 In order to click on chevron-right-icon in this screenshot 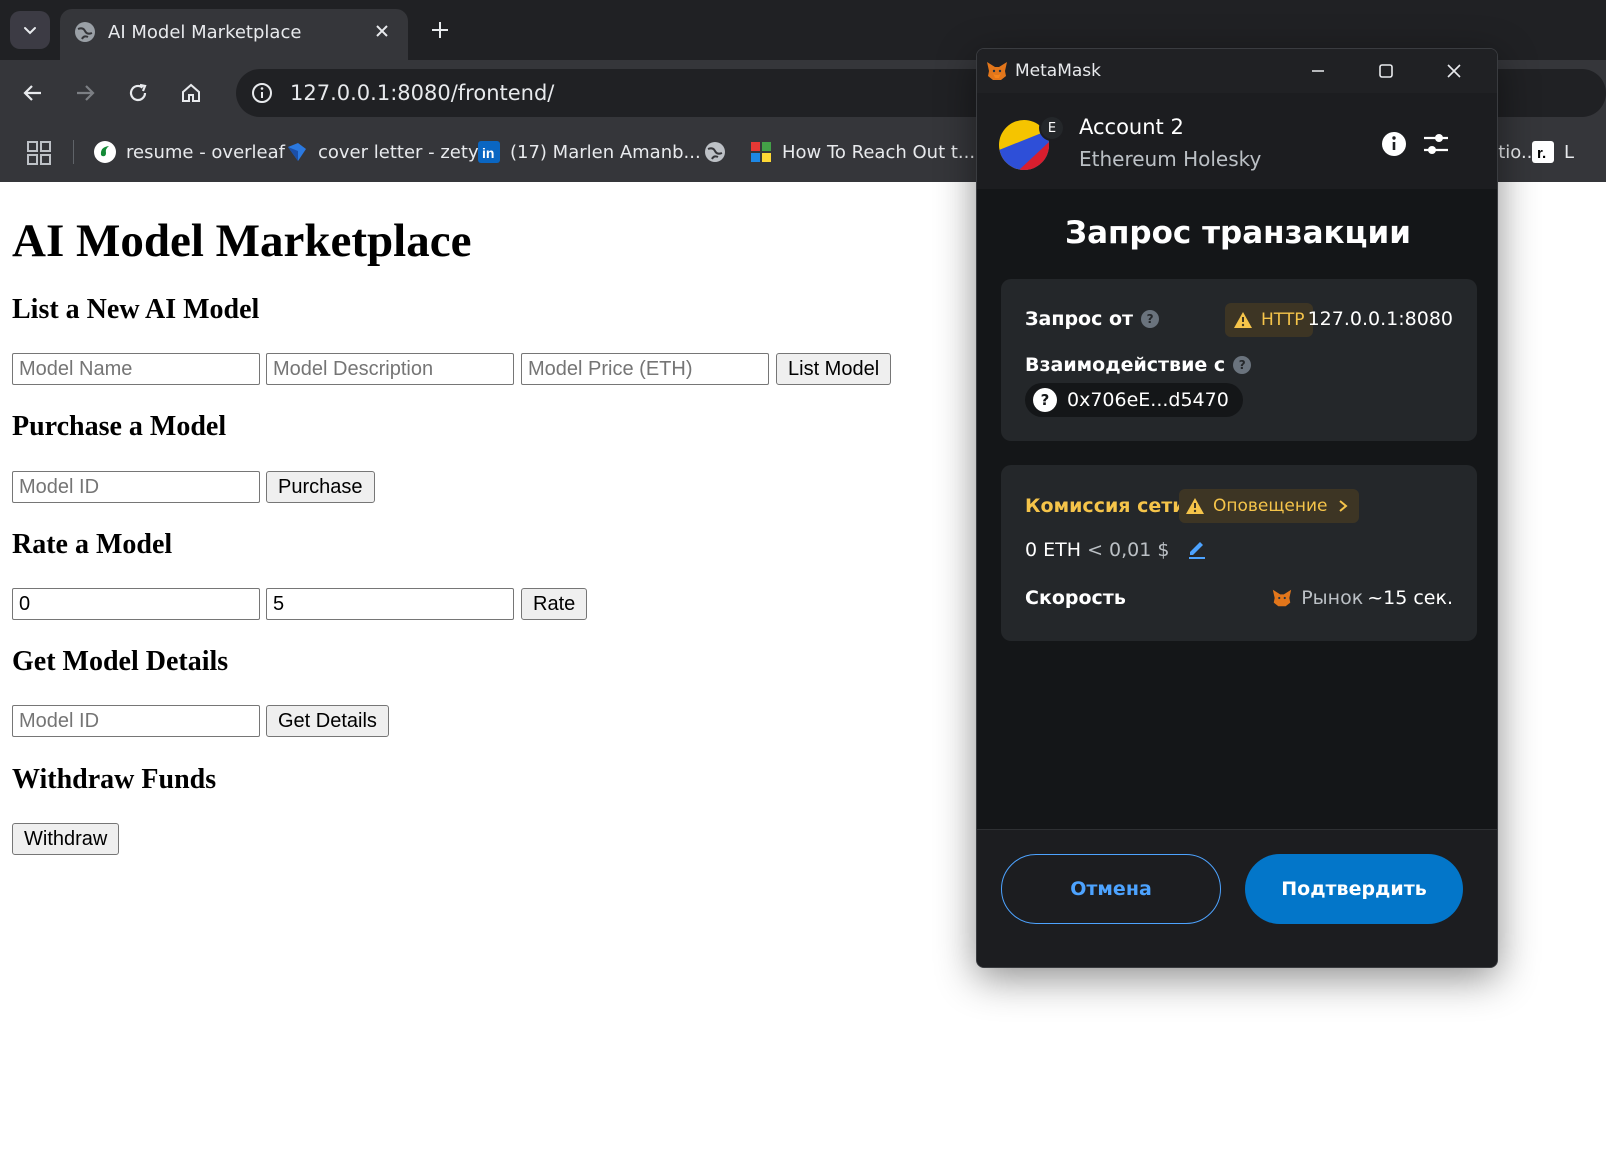, I will do `click(1344, 506)`.